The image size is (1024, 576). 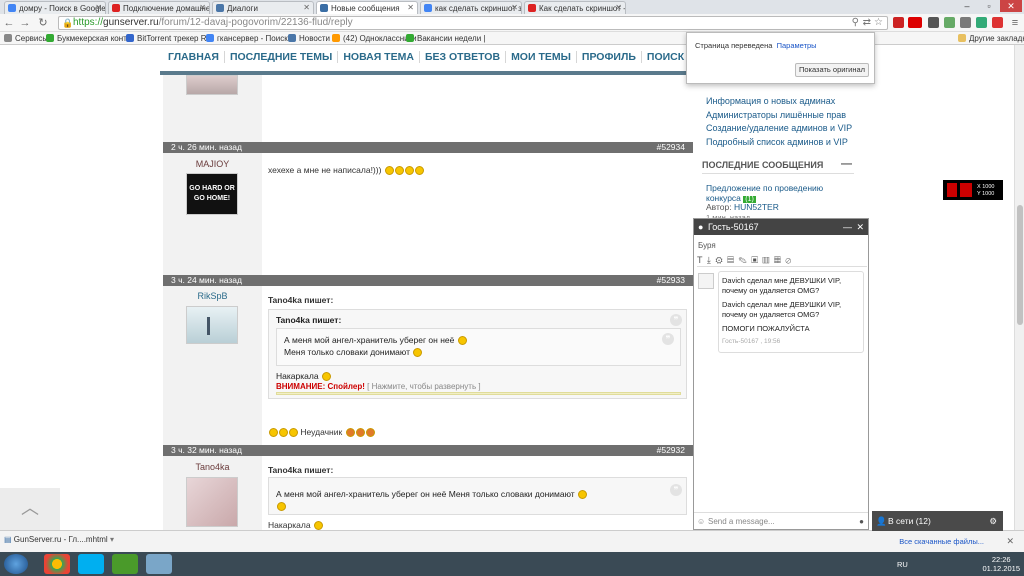 I want to click on bookmark-item: Сервисы, so click(x=26, y=38).